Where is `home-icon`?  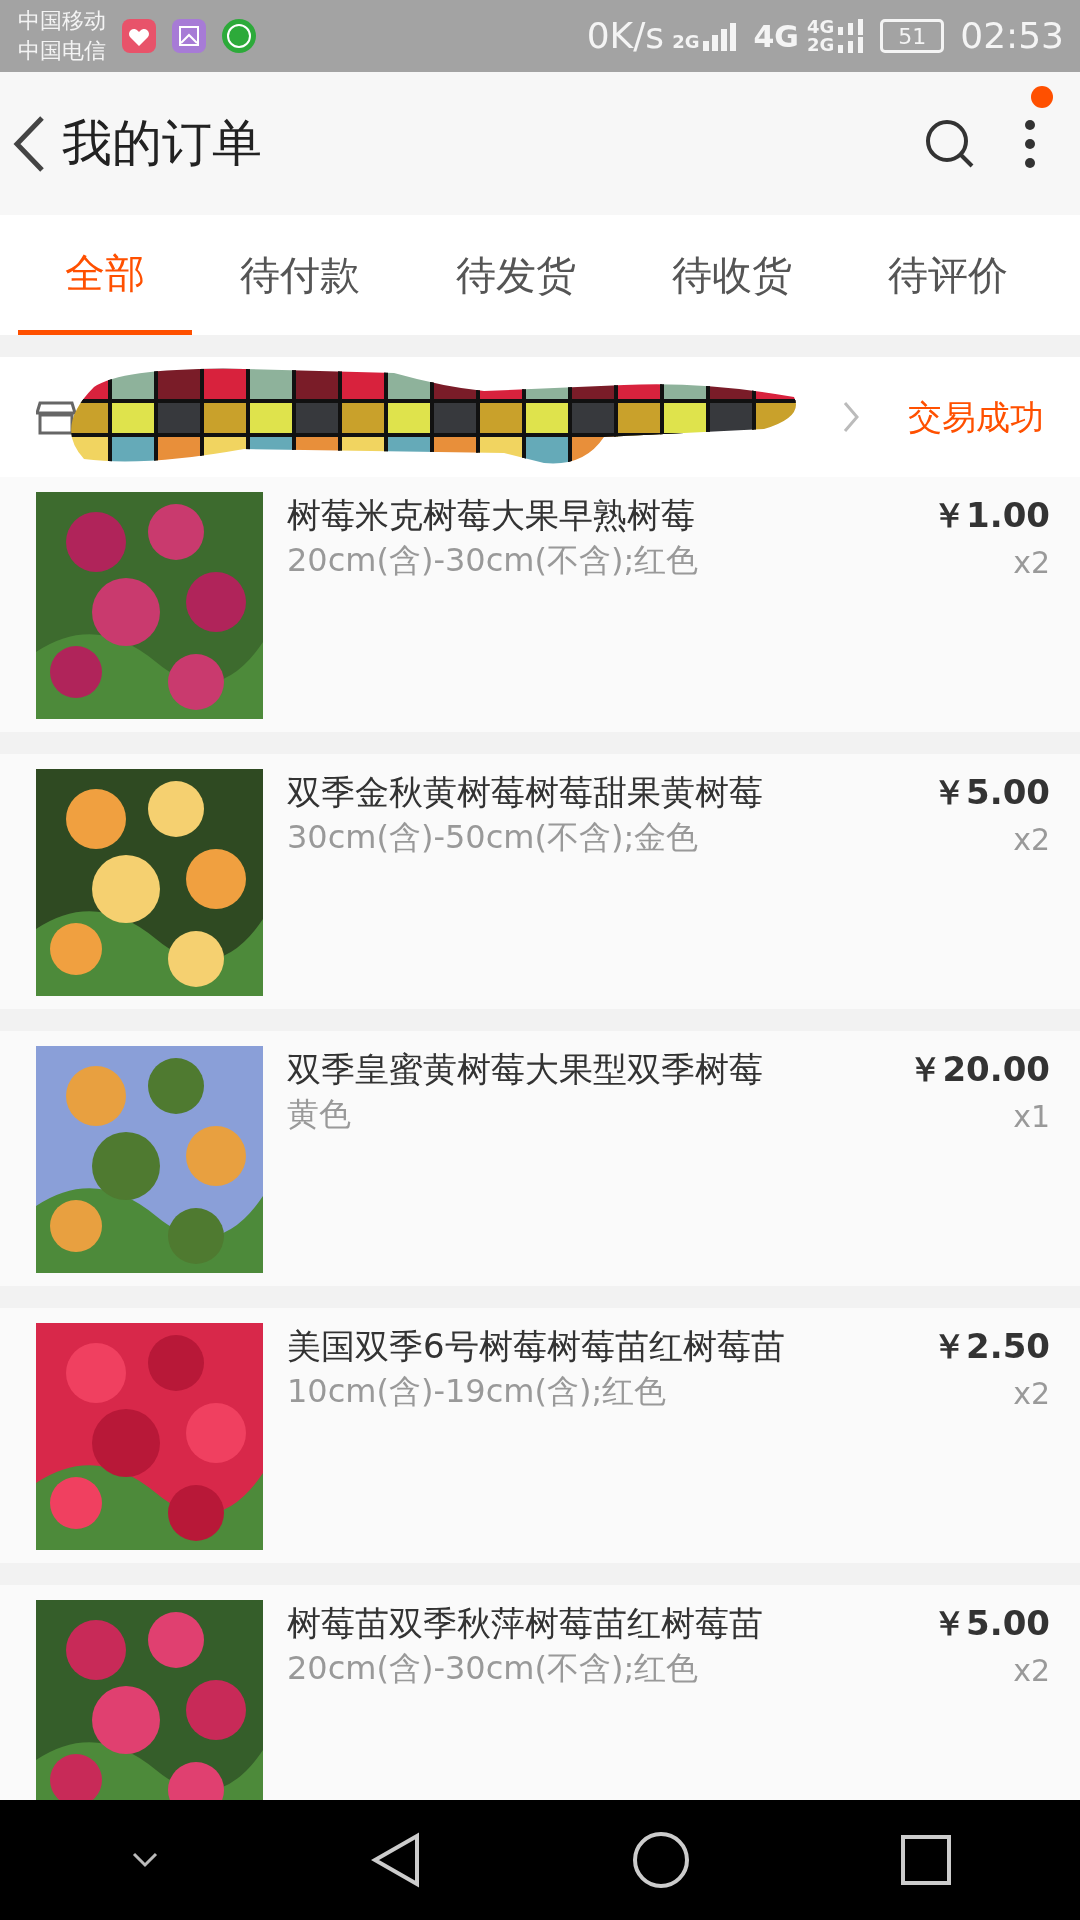 home-icon is located at coordinates (660, 1860).